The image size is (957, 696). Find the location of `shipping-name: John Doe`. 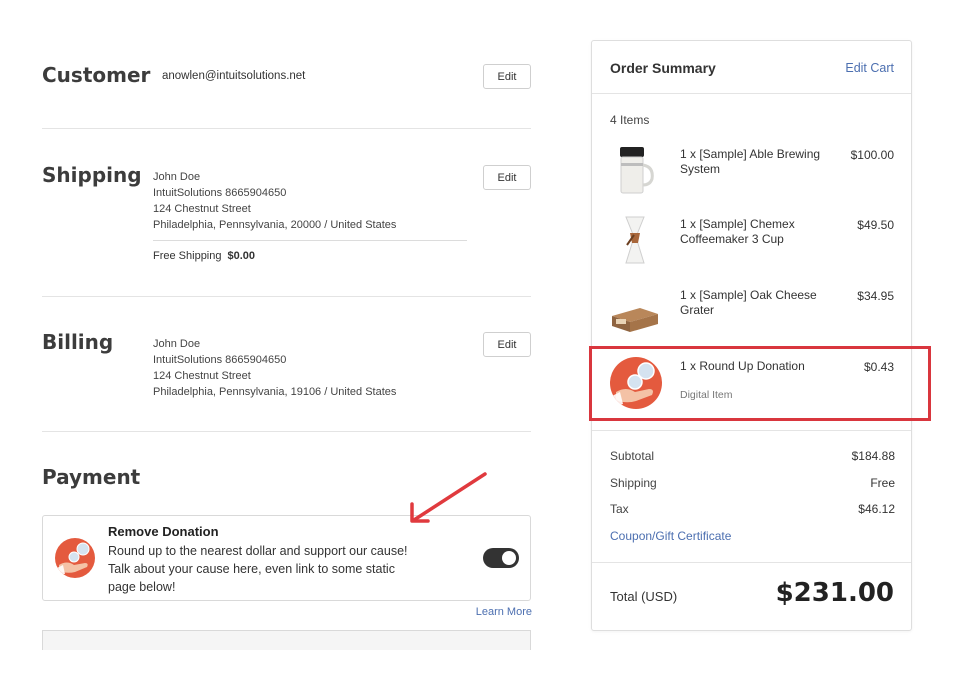

shipping-name: John Doe is located at coordinates (177, 177).